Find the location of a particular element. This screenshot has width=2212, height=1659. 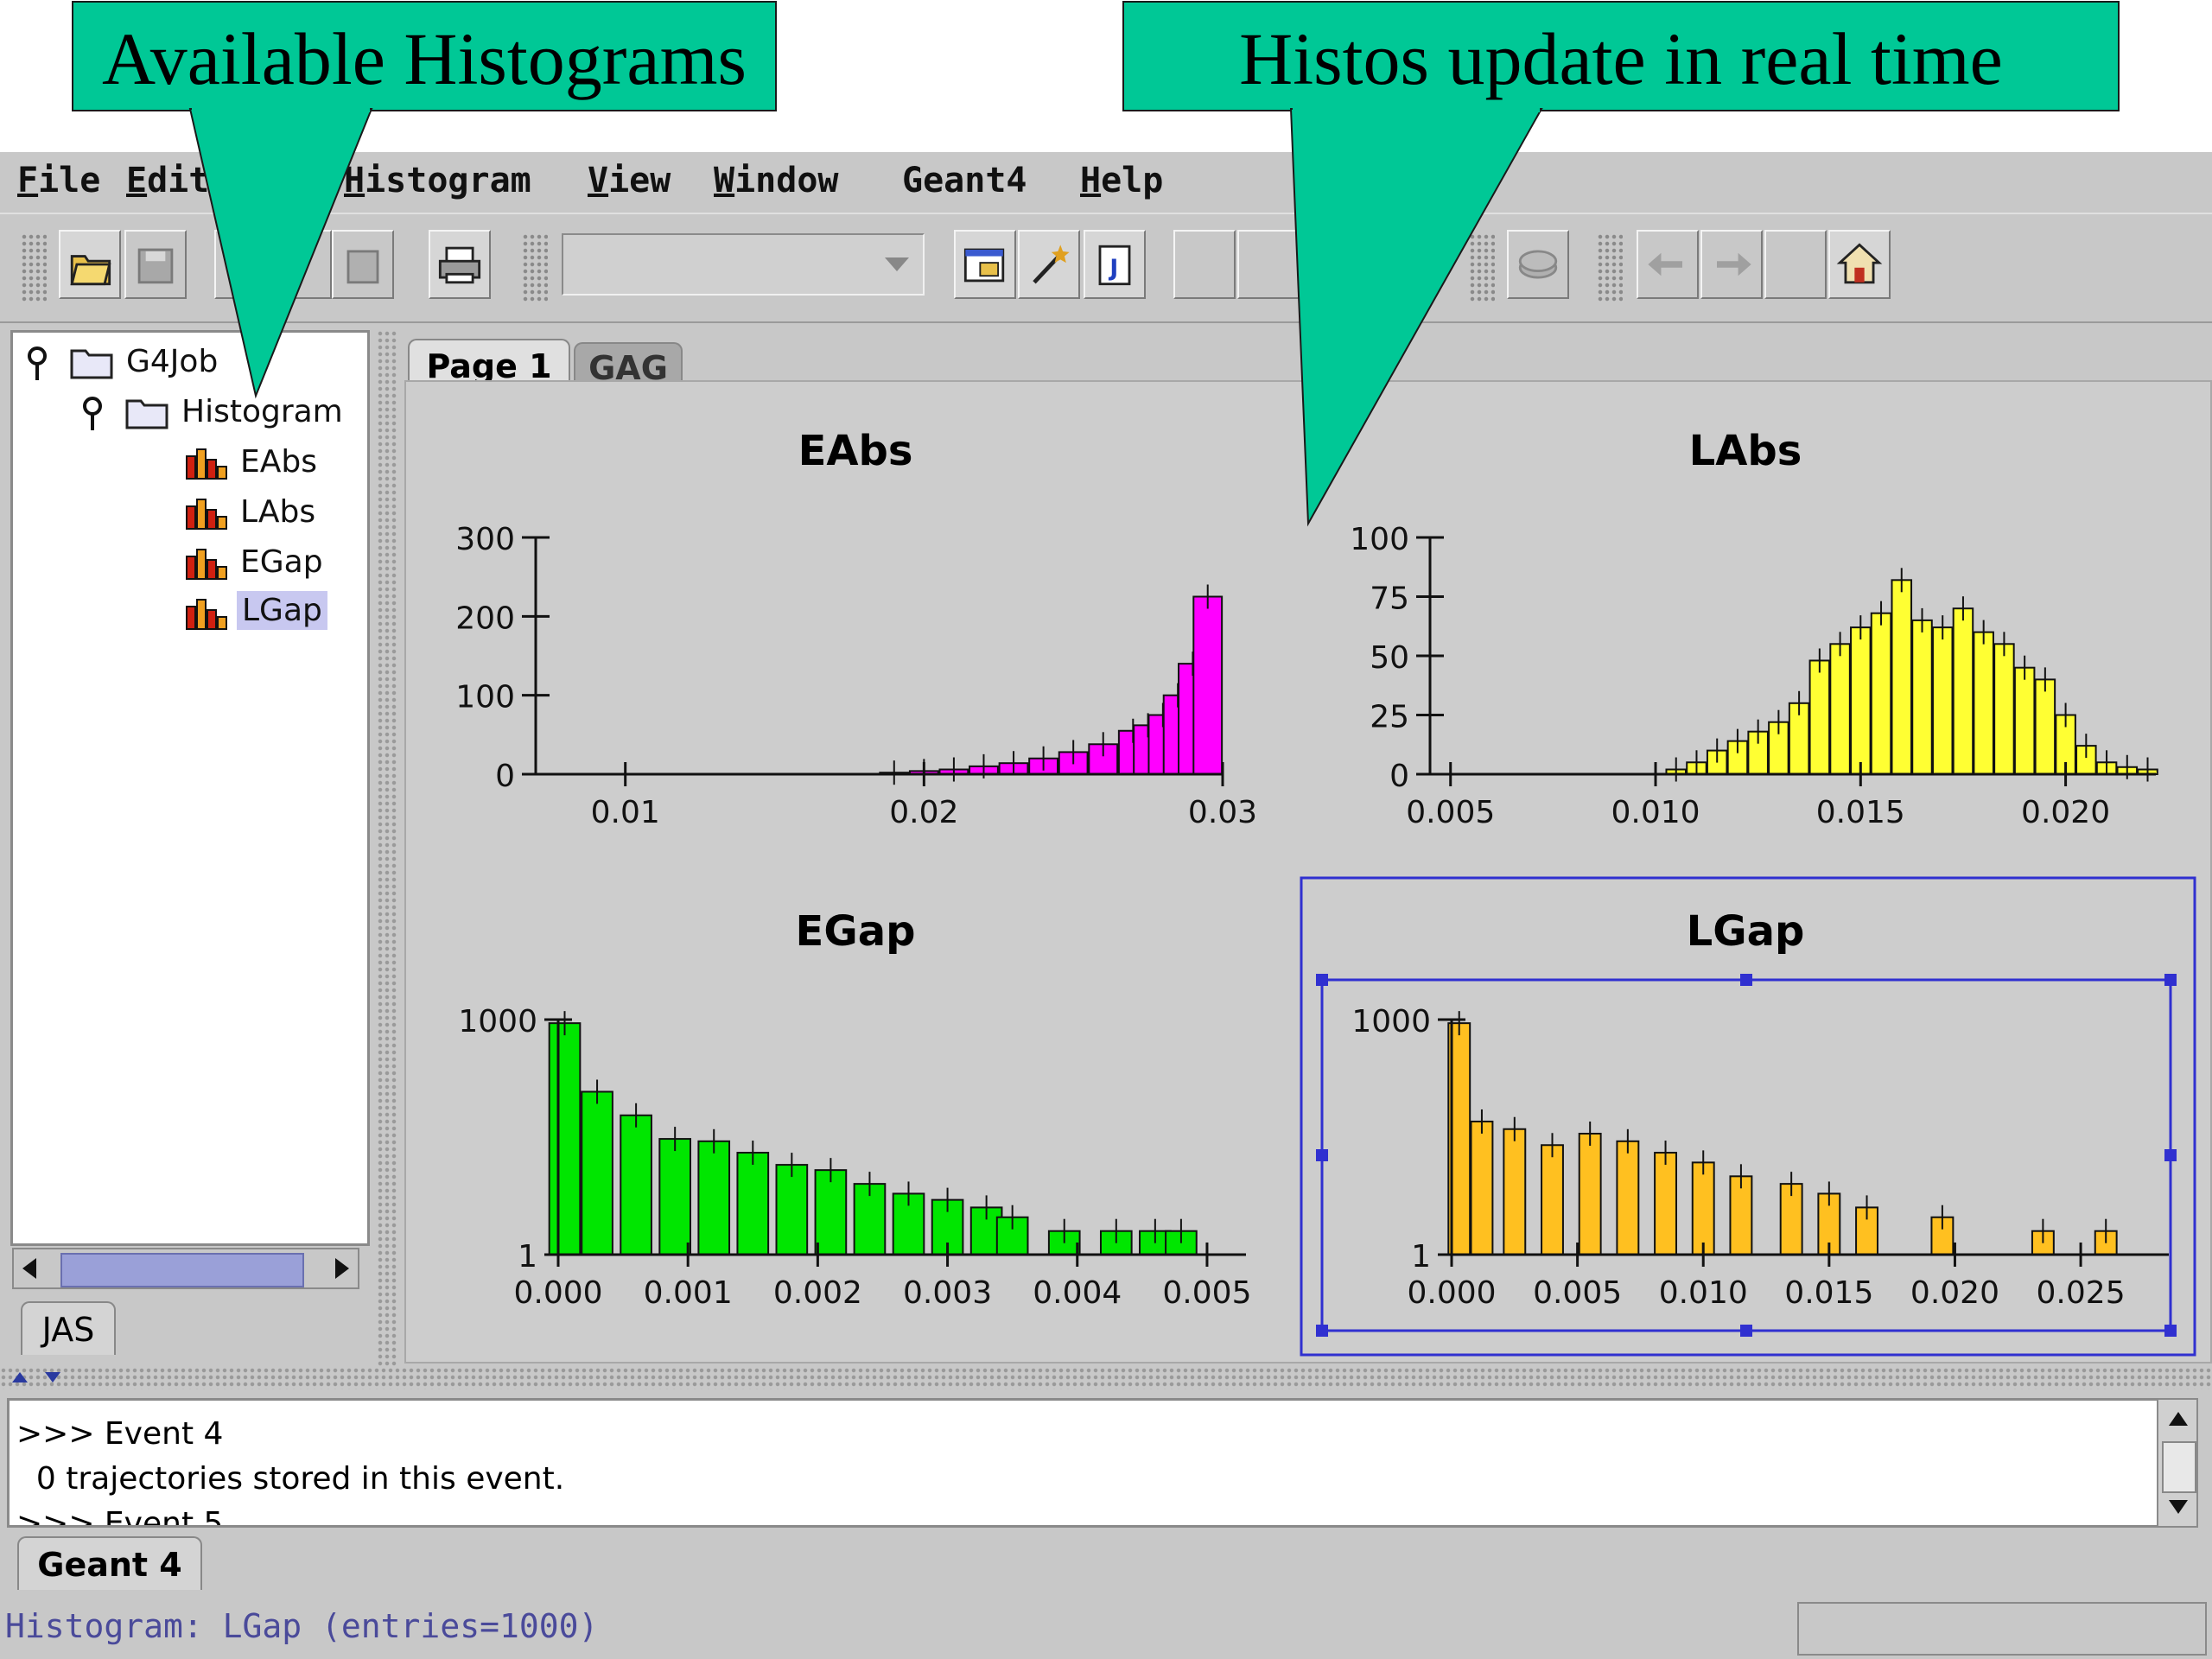

x-tick-label: 0.003 is located at coordinates (947, 1293).